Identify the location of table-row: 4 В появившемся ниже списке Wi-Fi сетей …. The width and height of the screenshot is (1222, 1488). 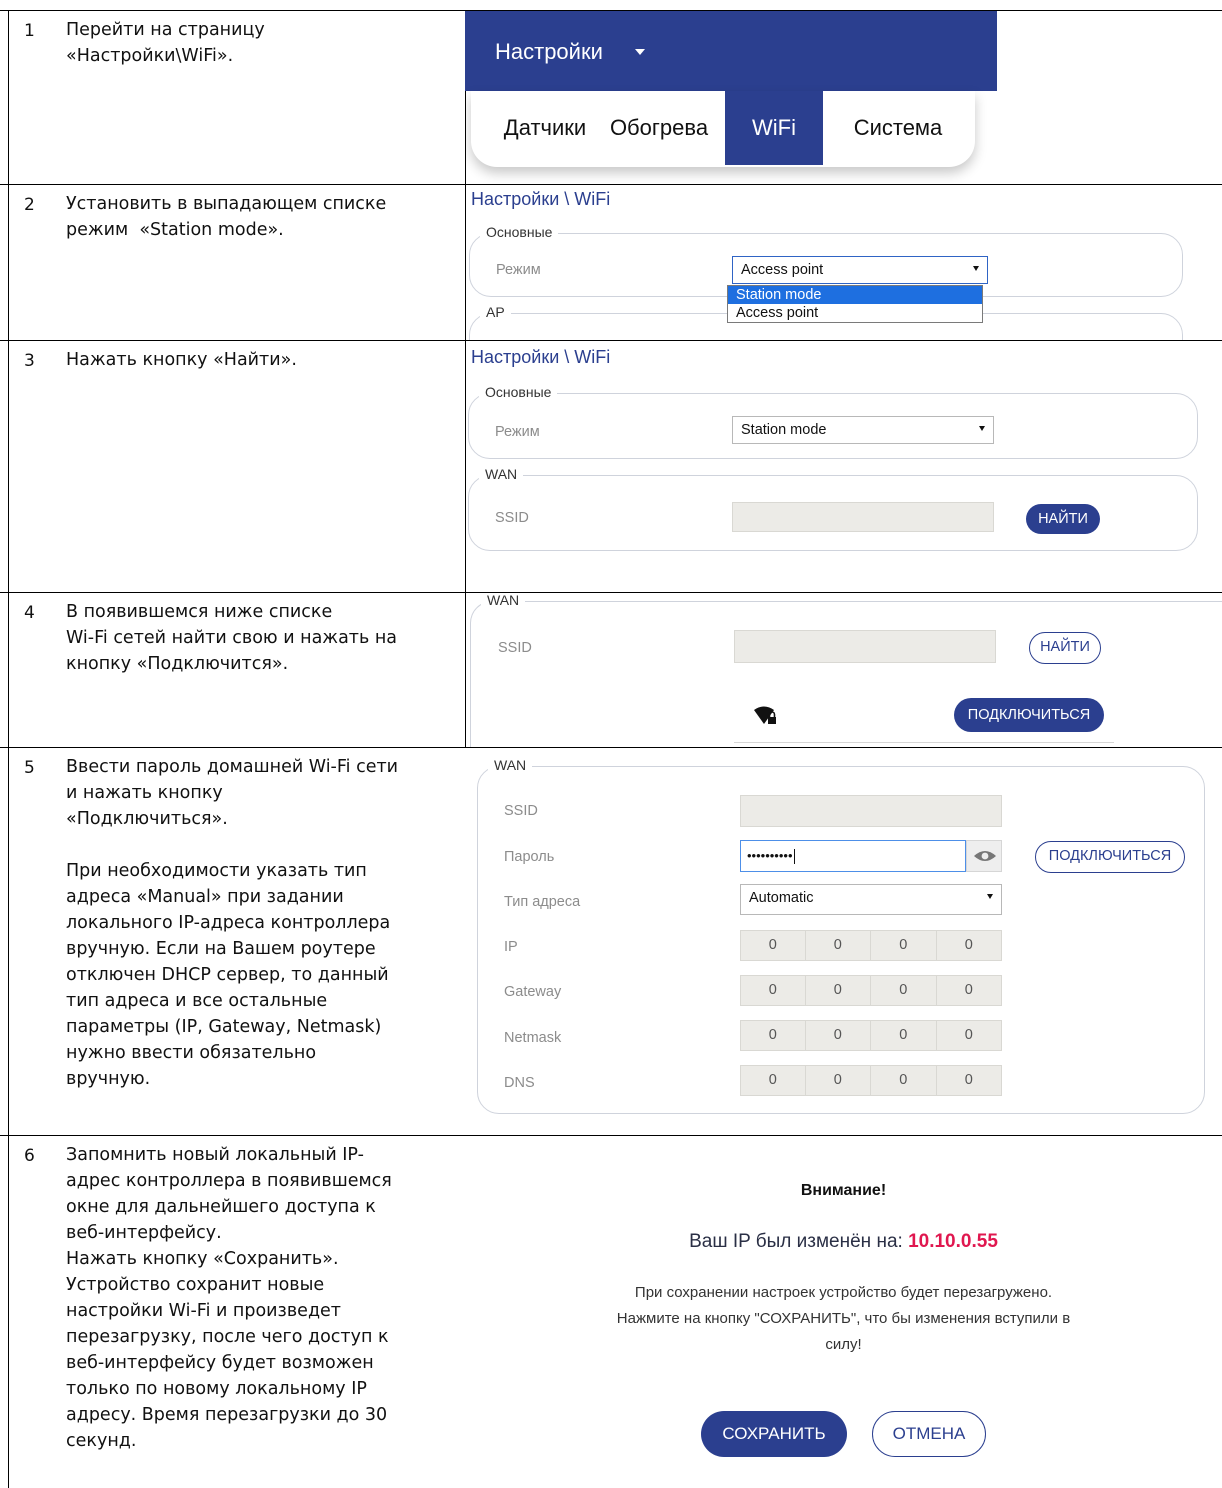
(611, 669).